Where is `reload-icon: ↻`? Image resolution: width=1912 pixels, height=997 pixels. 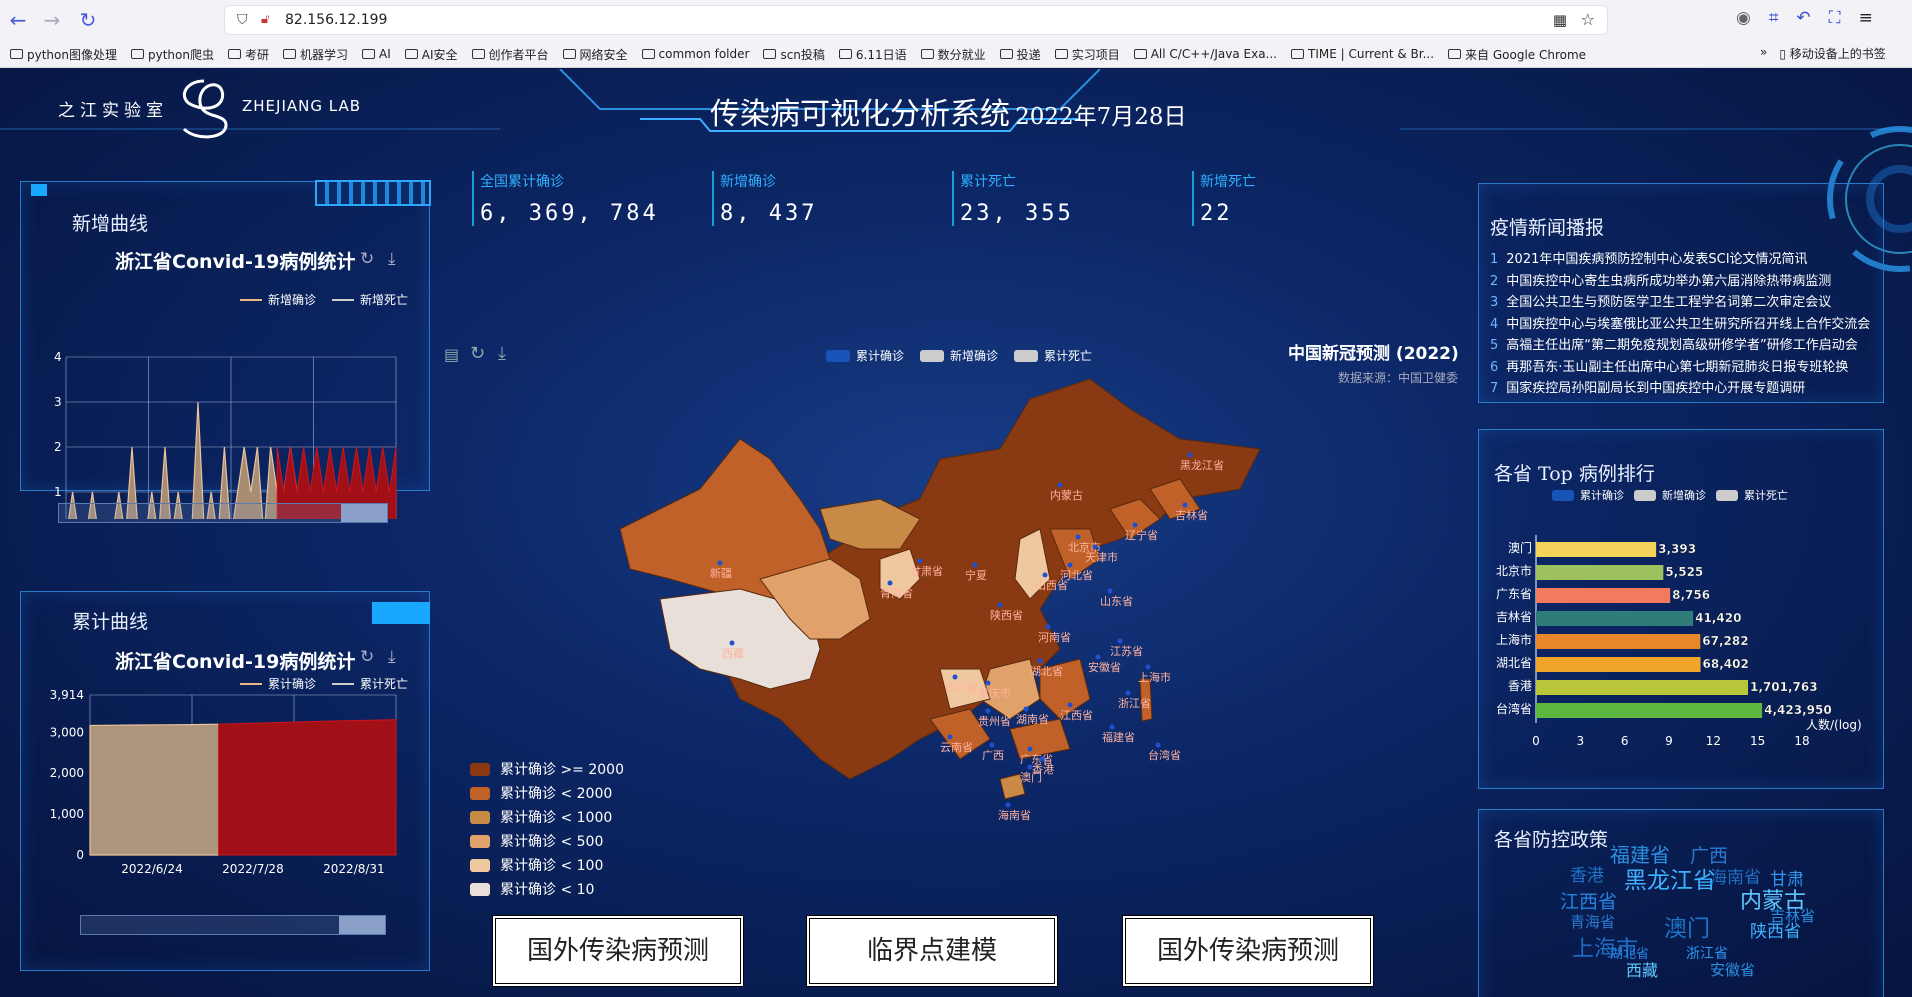
reload-icon: ↻ is located at coordinates (88, 20).